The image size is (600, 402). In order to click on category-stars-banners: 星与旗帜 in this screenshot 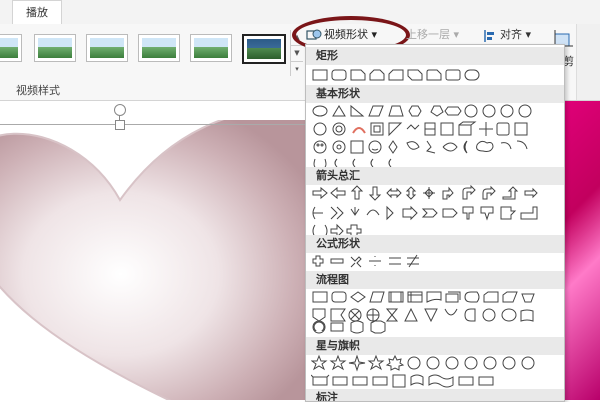, I will do `click(435, 346)`.